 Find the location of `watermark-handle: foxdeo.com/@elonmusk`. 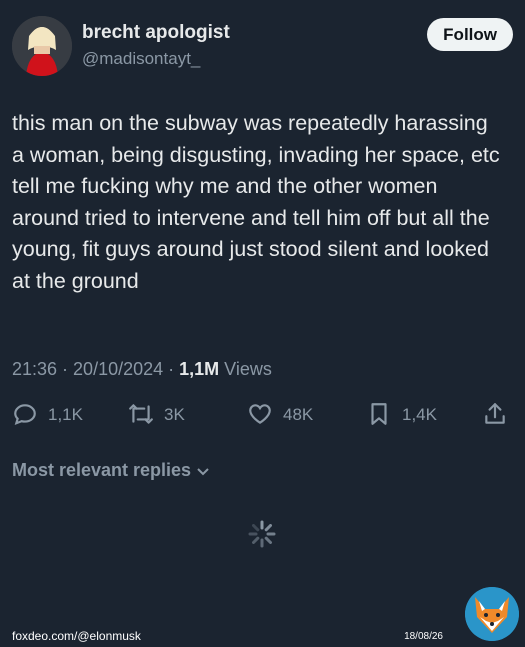

watermark-handle: foxdeo.com/@elonmusk is located at coordinates (76, 636).